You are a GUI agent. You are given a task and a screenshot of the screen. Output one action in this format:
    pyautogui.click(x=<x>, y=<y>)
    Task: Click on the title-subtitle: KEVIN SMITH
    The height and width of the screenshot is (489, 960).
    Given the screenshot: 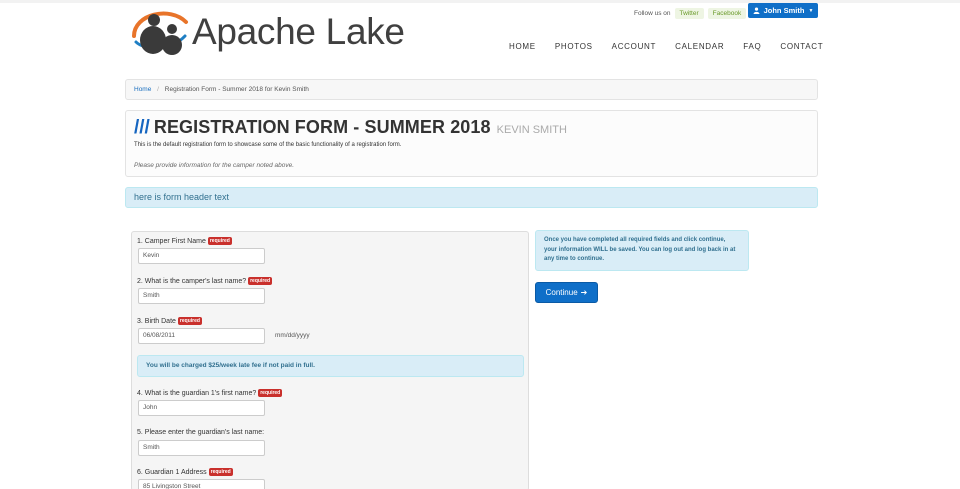 What is the action you would take?
    pyautogui.click(x=531, y=130)
    